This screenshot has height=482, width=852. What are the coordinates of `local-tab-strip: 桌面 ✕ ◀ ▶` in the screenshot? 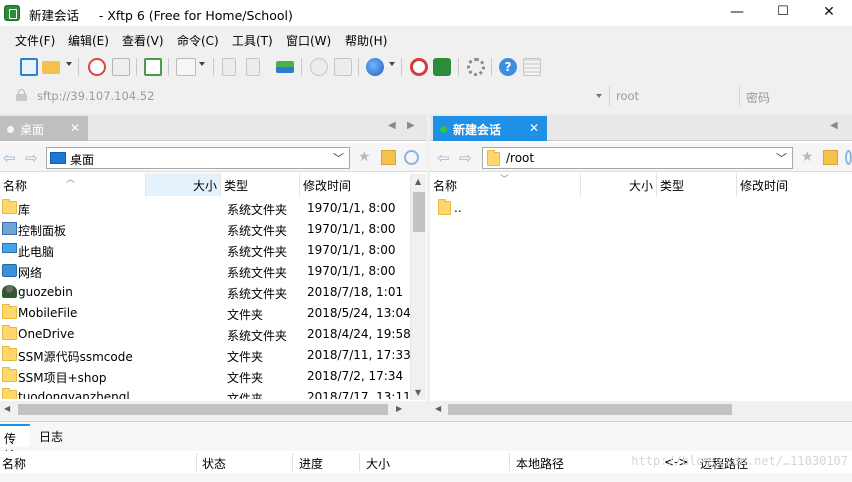 It's located at (213, 127).